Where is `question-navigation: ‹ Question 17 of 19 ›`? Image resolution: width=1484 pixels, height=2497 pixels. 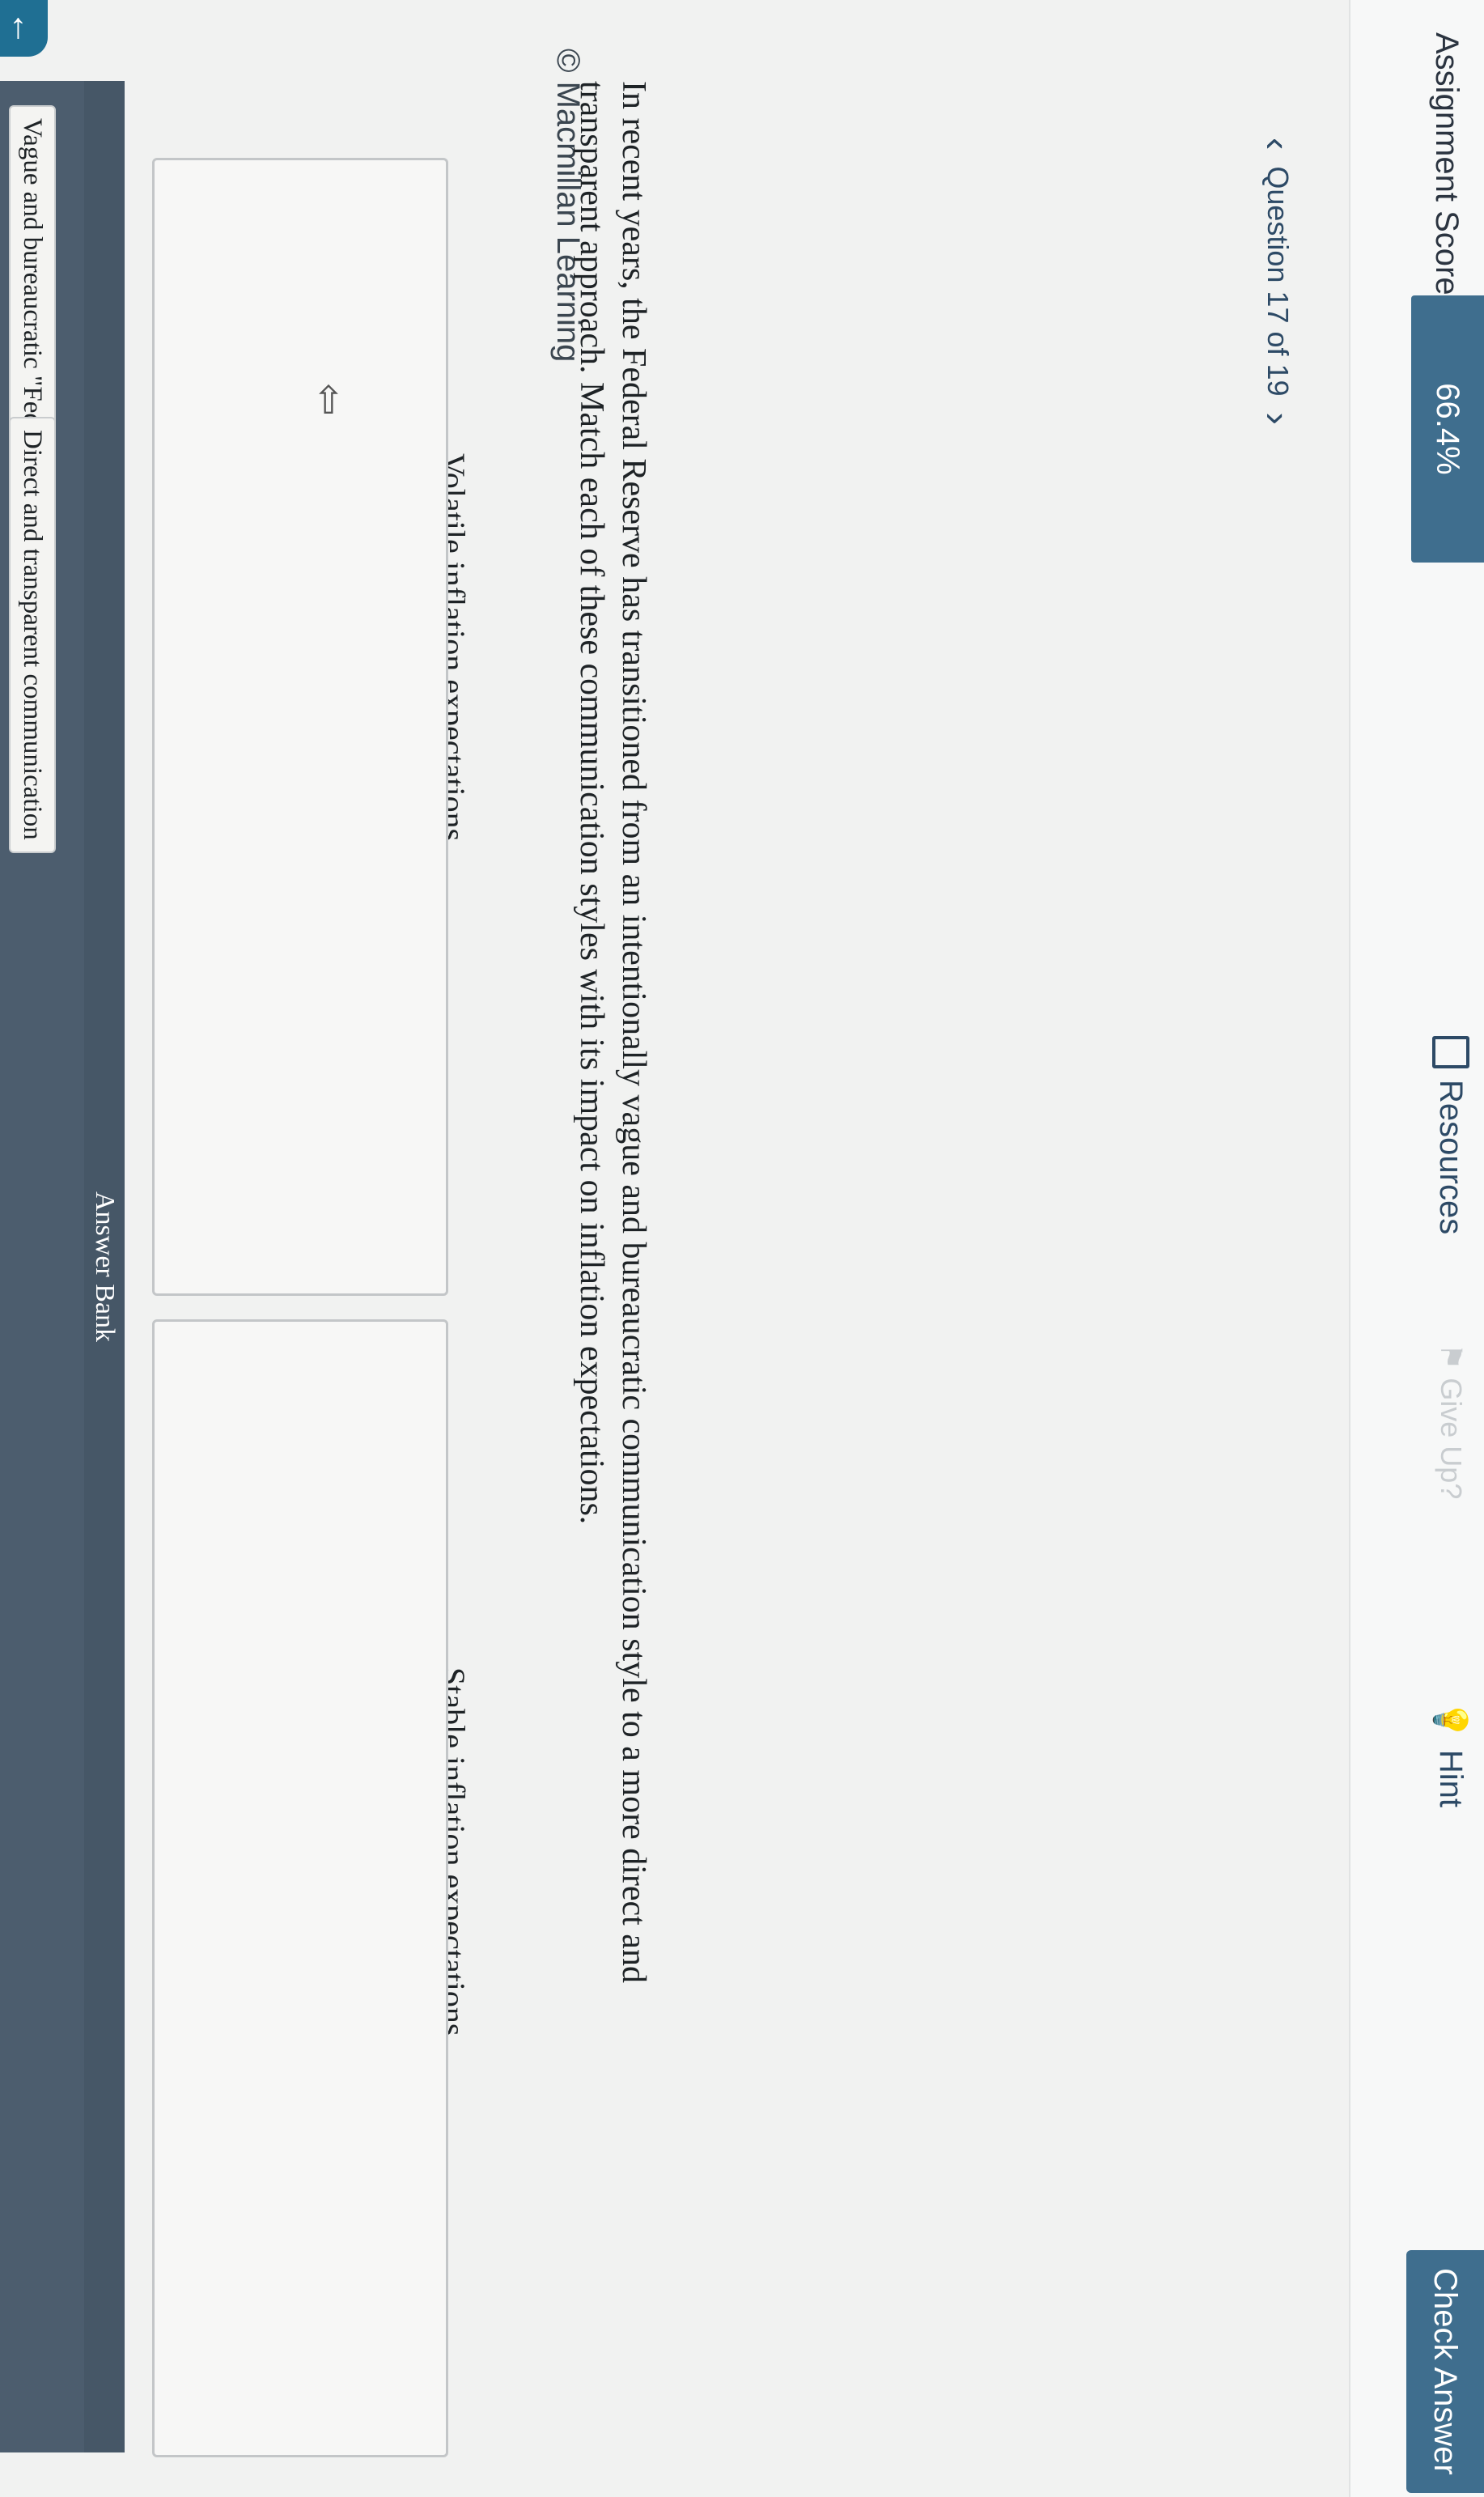 question-navigation: ‹ Question 17 of 19 › is located at coordinates (1278, 281).